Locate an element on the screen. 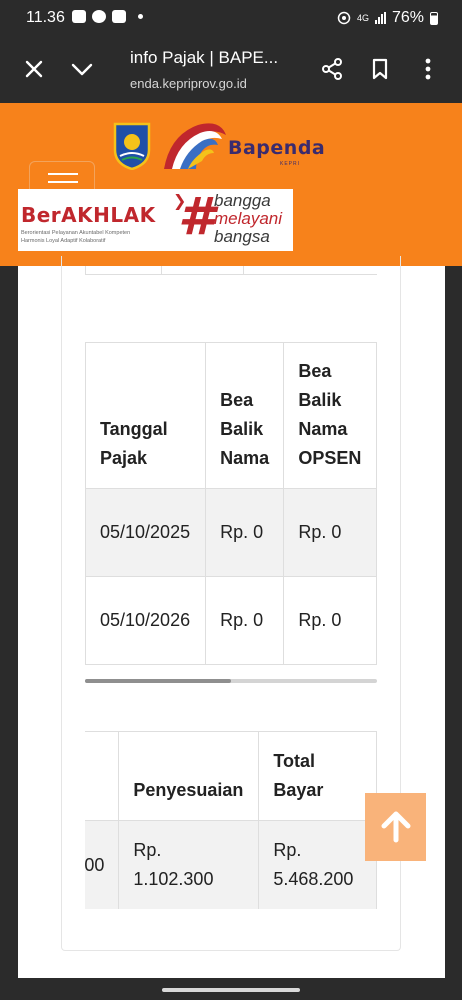 The height and width of the screenshot is (1000, 462). table-row: 05/10/2025 Rp. 0 Rp. 0 is located at coordinates (231, 532).